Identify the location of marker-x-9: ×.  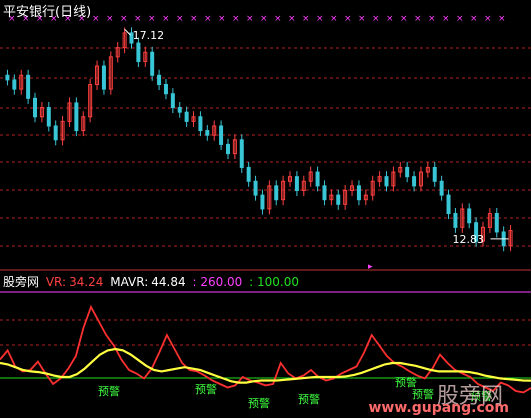
(138, 19).